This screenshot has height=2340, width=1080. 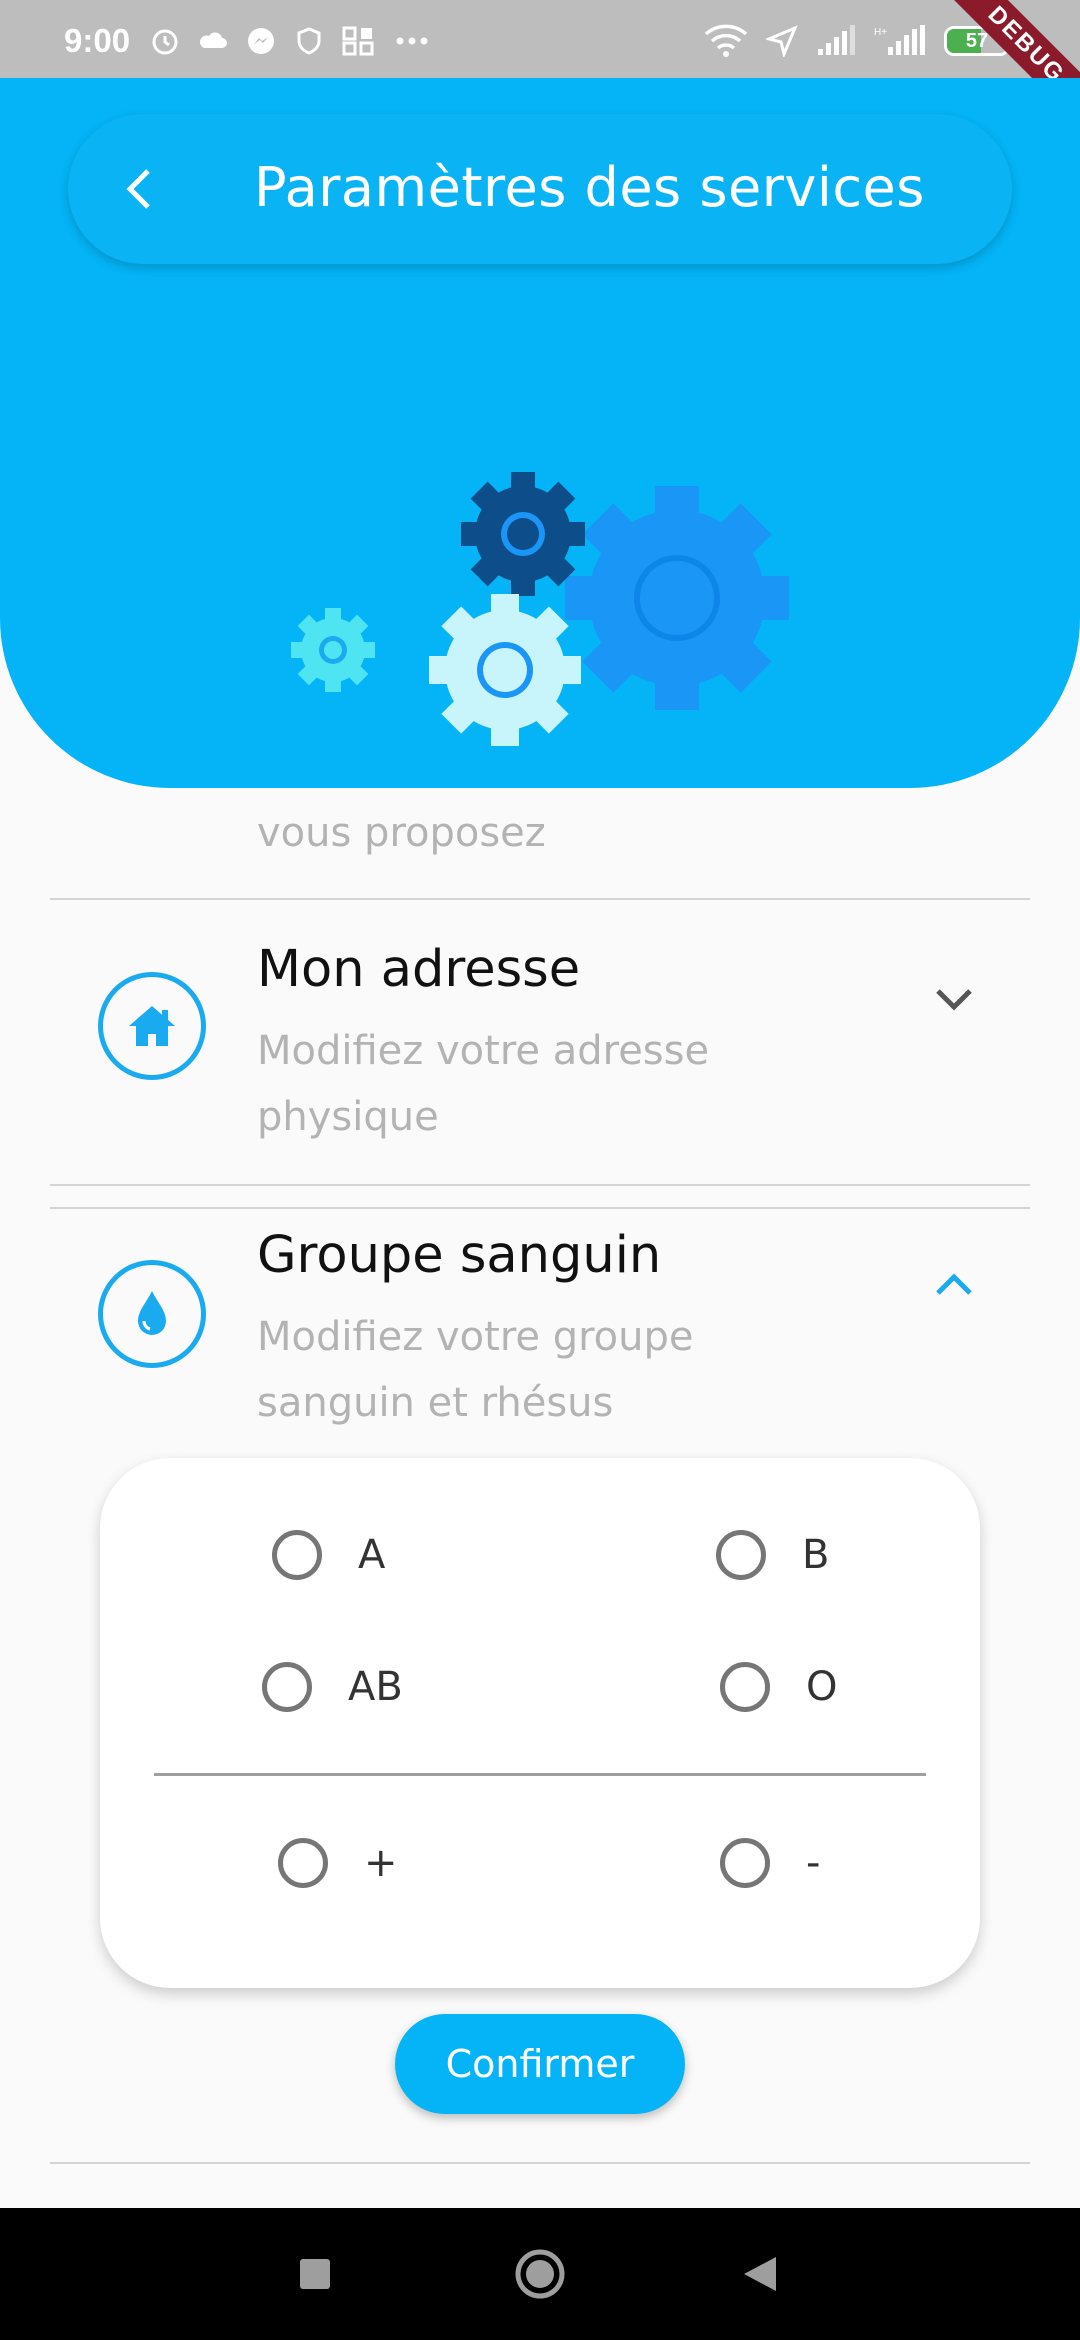 I want to click on back-button, so click(x=138, y=189).